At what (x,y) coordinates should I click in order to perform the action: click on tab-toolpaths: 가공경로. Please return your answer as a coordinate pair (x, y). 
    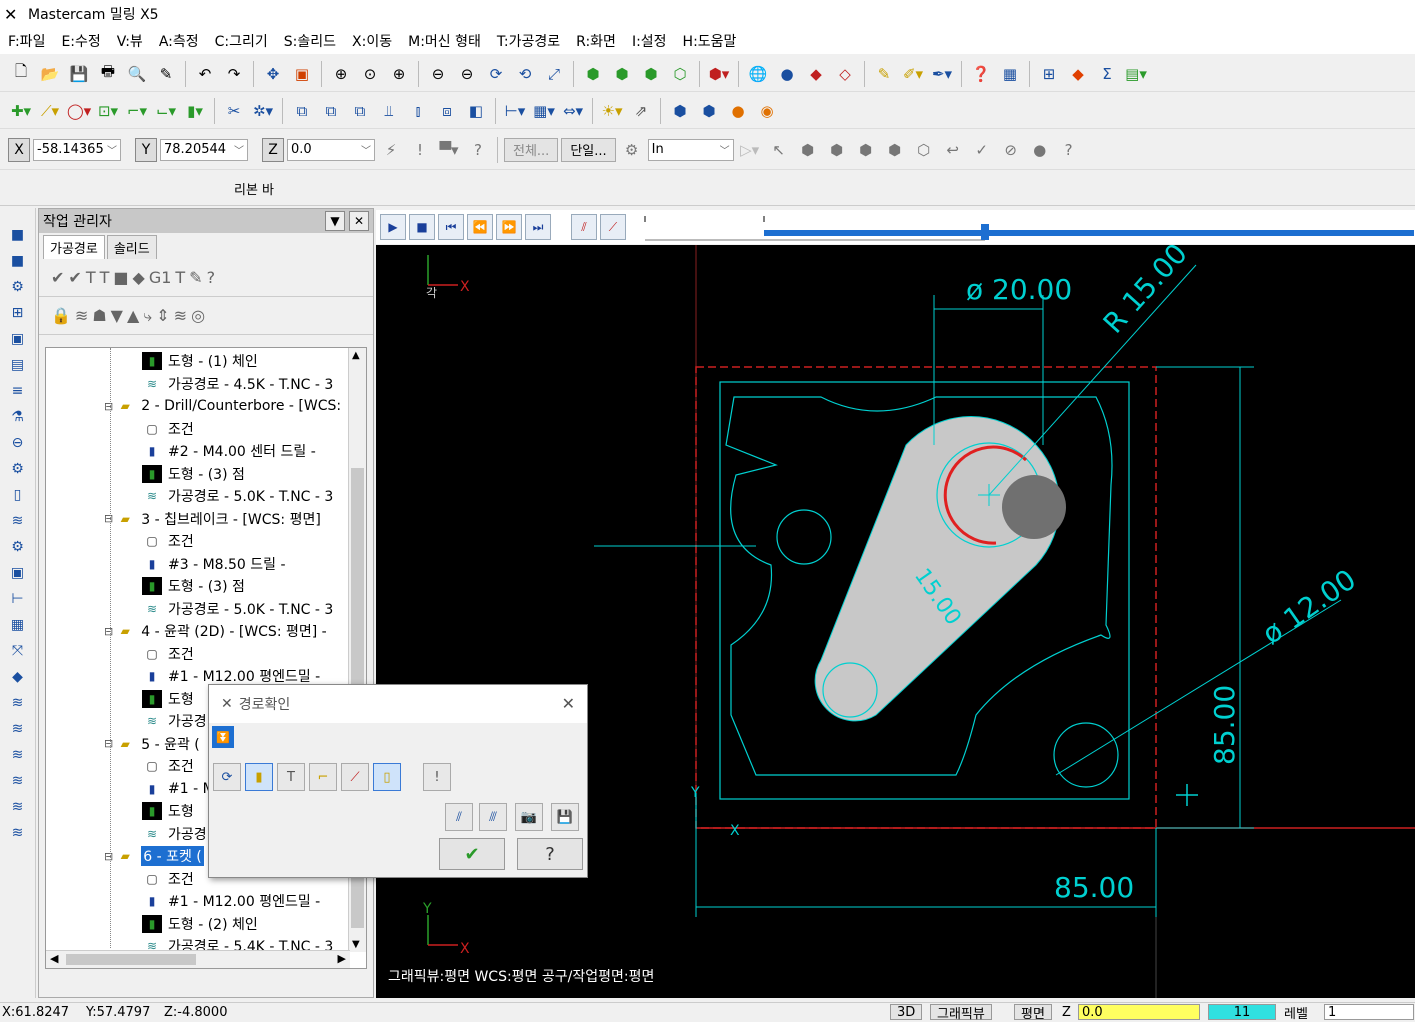
    Looking at the image, I should click on (74, 247).